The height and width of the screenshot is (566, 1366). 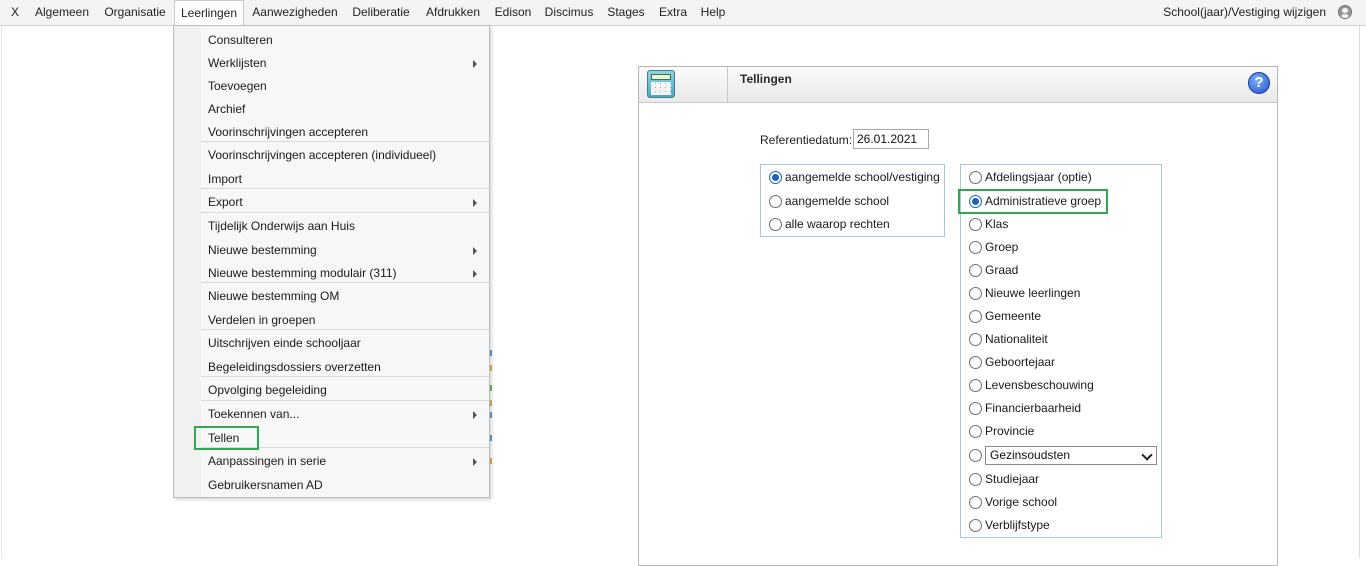 What do you see at coordinates (513, 12) in the screenshot?
I see `menu-edison: Edison` at bounding box center [513, 12].